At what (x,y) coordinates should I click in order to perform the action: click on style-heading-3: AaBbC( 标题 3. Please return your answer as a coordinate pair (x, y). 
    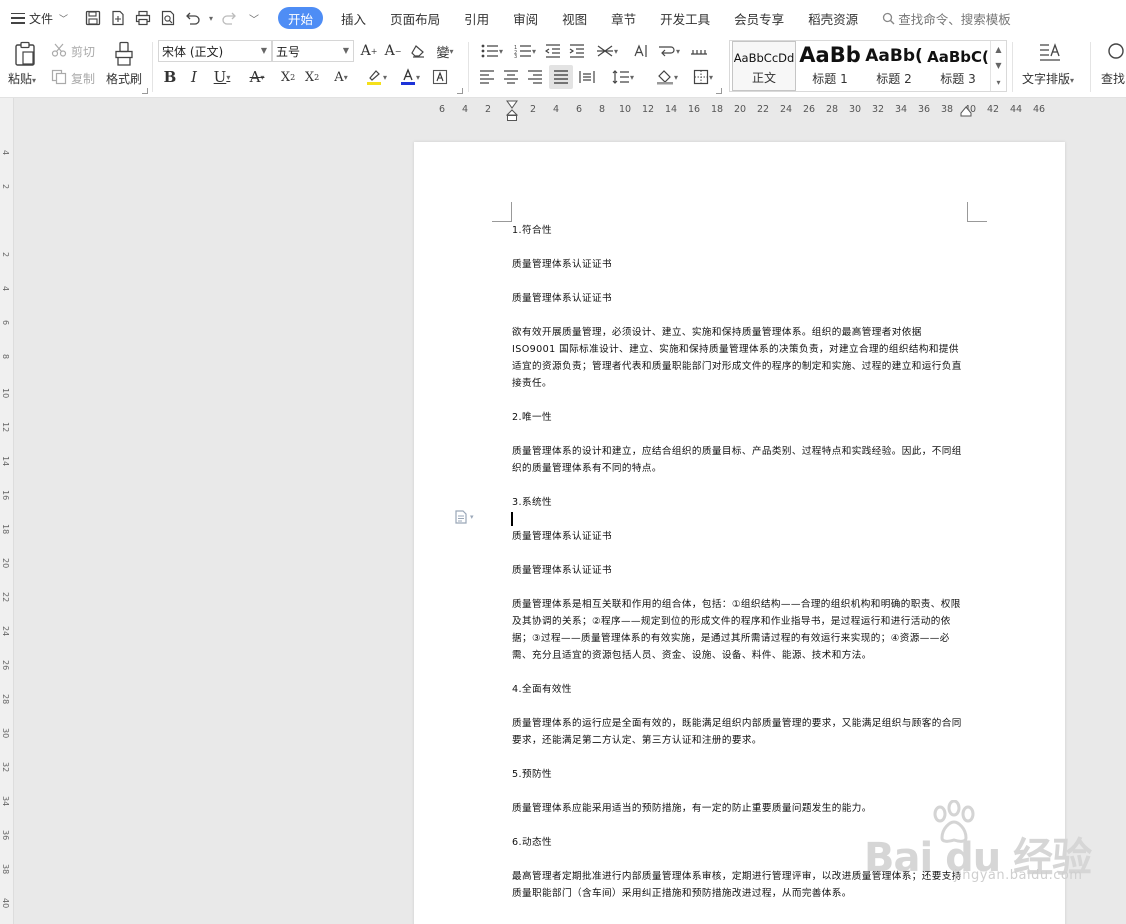
    Looking at the image, I should click on (958, 66).